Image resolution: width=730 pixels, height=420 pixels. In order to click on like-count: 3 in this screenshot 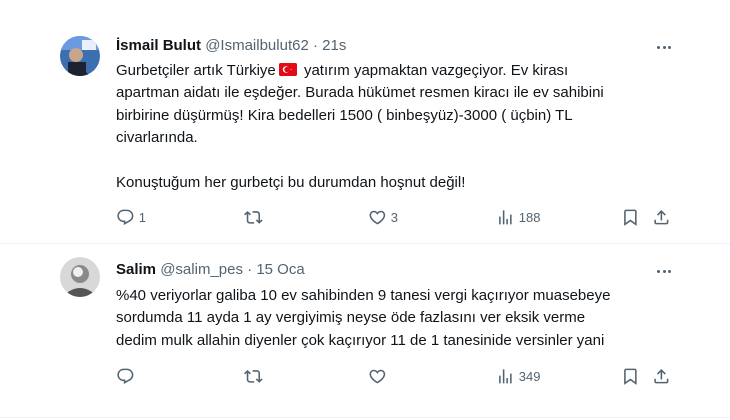, I will do `click(394, 217)`.